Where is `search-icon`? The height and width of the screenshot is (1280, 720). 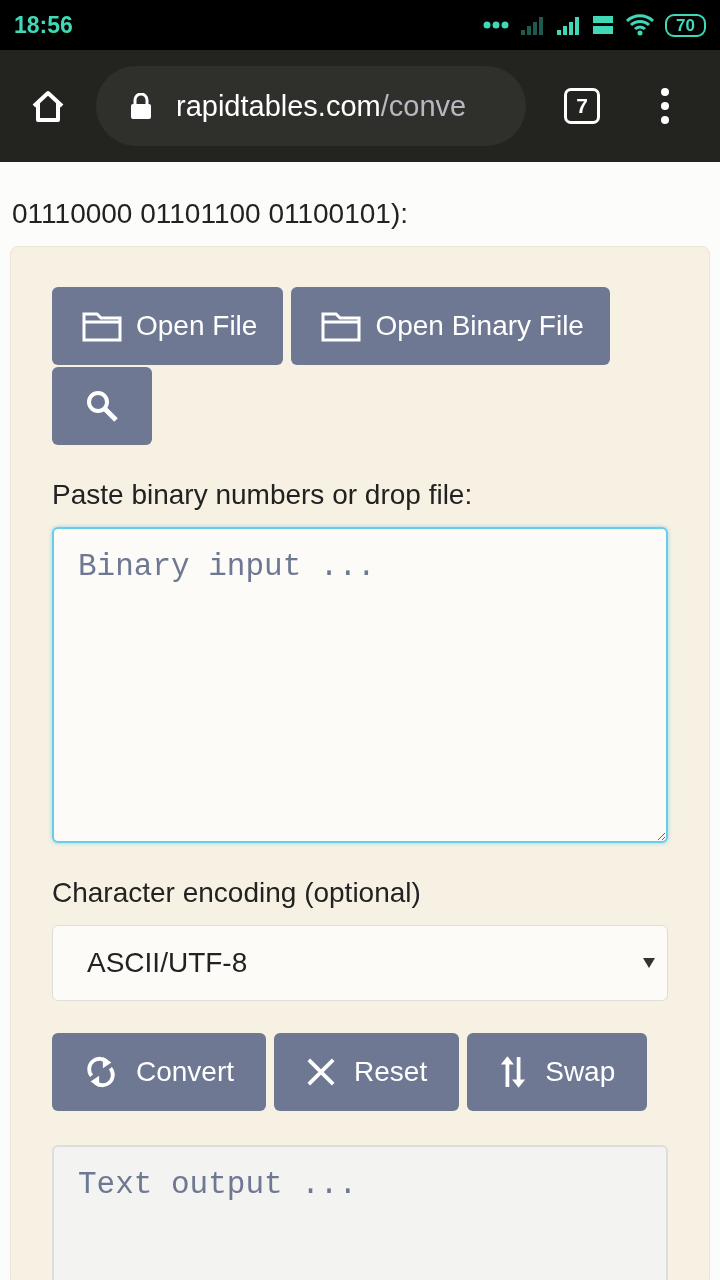 search-icon is located at coordinates (102, 406).